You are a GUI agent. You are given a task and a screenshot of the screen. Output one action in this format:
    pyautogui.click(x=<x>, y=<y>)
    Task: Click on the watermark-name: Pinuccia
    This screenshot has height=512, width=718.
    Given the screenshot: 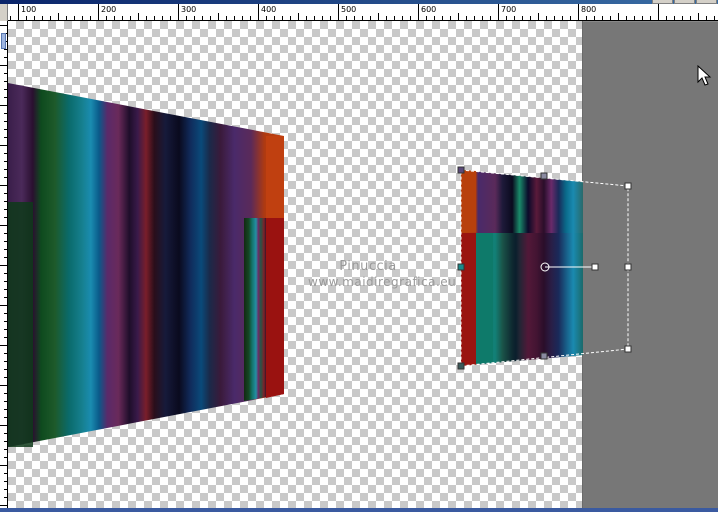 What is the action you would take?
    pyautogui.click(x=368, y=266)
    